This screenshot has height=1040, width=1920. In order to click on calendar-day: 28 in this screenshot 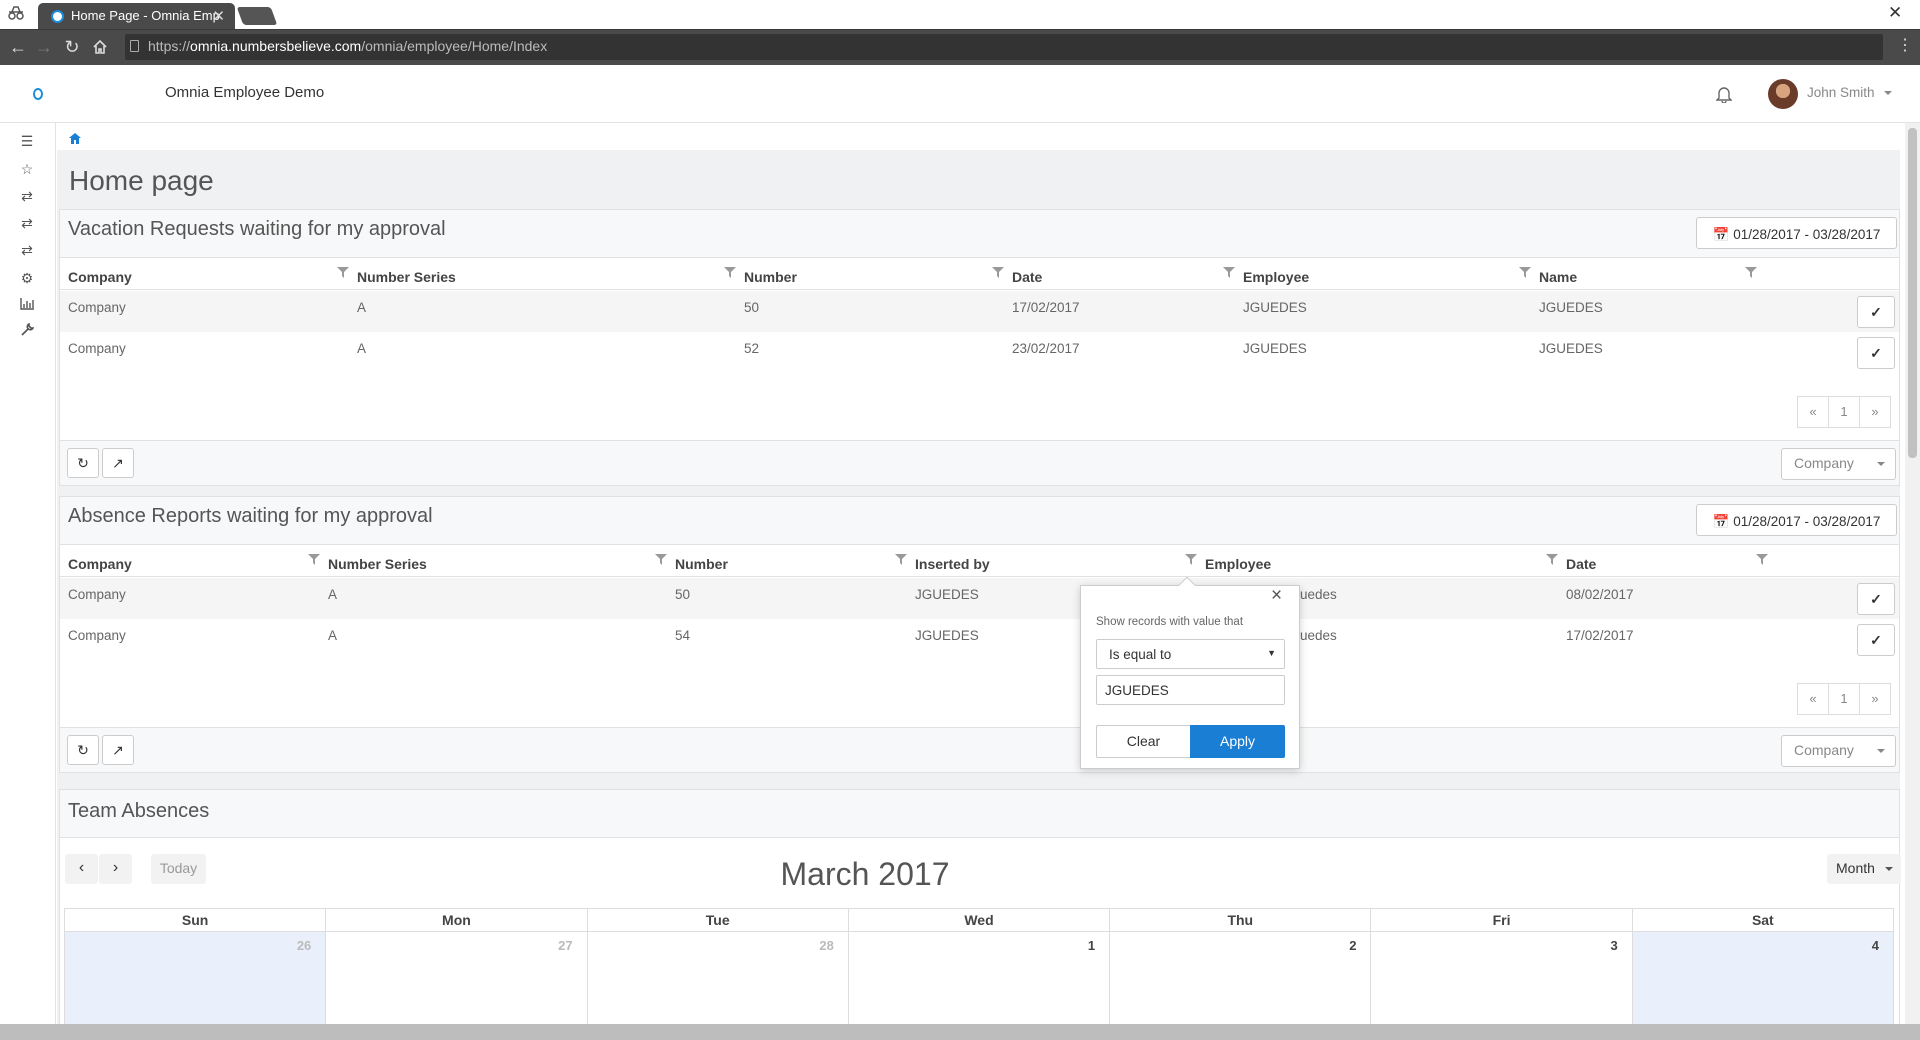, I will do `click(718, 982)`.